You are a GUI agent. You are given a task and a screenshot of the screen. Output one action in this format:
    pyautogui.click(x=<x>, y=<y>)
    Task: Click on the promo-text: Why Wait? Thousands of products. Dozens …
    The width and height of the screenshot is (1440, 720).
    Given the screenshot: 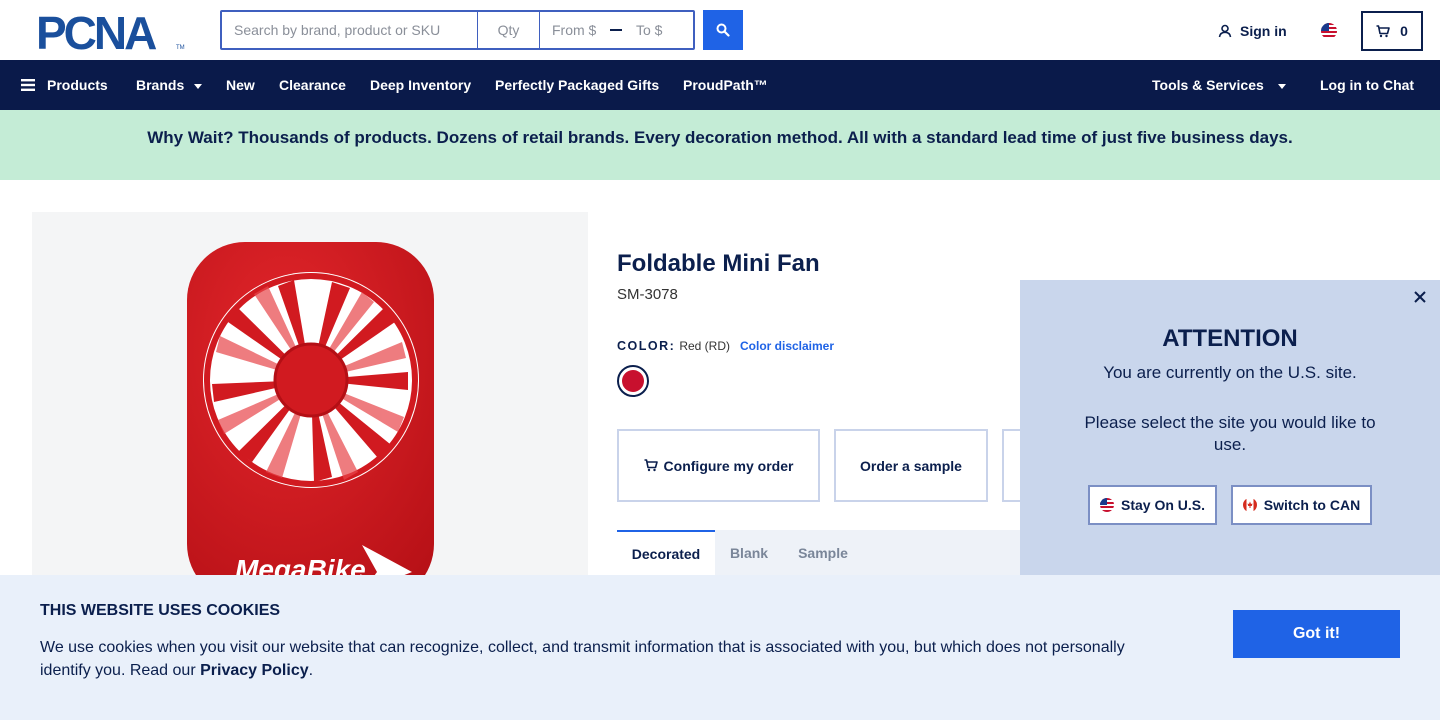 What is the action you would take?
    pyautogui.click(x=720, y=137)
    